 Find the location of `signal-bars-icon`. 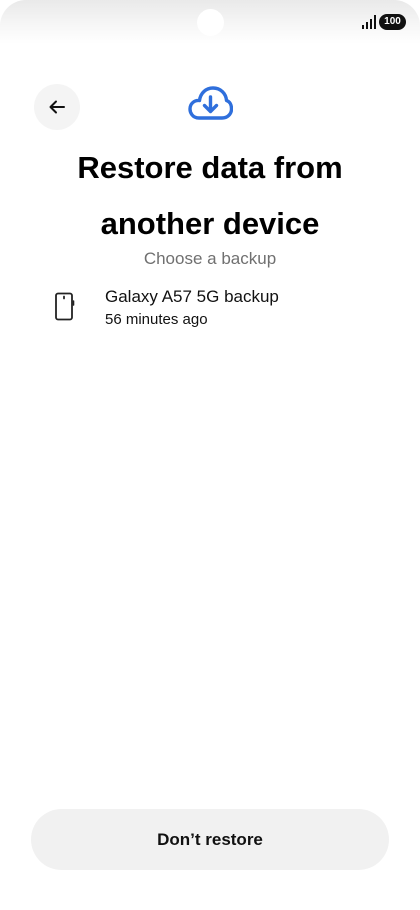

signal-bars-icon is located at coordinates (369, 22).